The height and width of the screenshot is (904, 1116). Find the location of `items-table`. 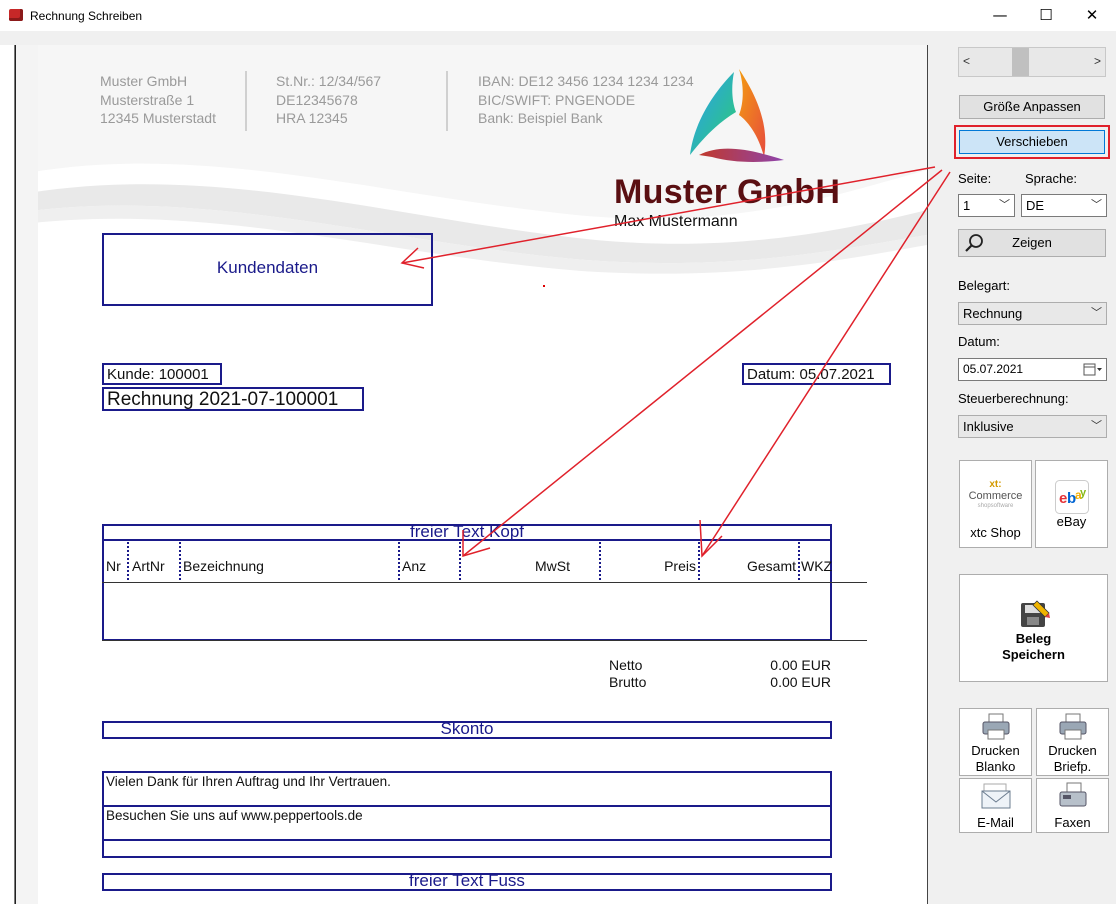

items-table is located at coordinates (467, 590).